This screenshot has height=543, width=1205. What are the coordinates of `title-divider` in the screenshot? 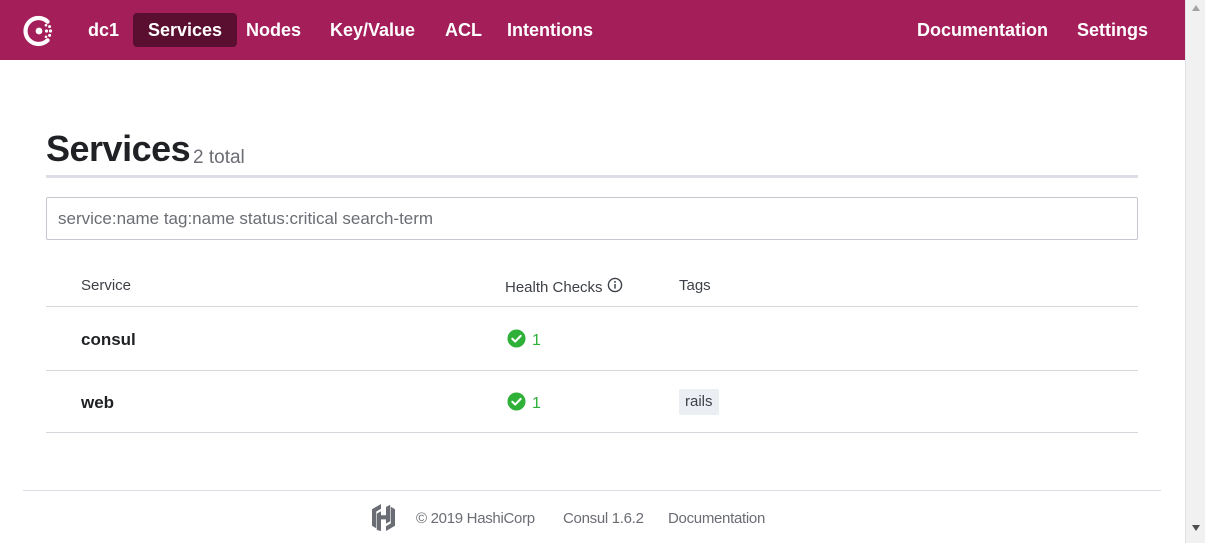 It's located at (592, 176).